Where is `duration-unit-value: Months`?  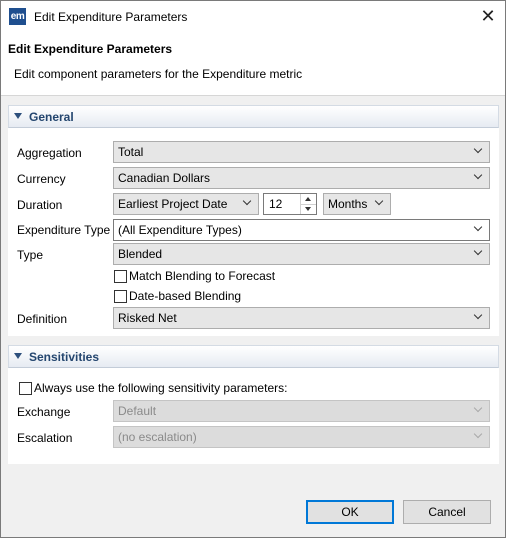 duration-unit-value: Months is located at coordinates (348, 204).